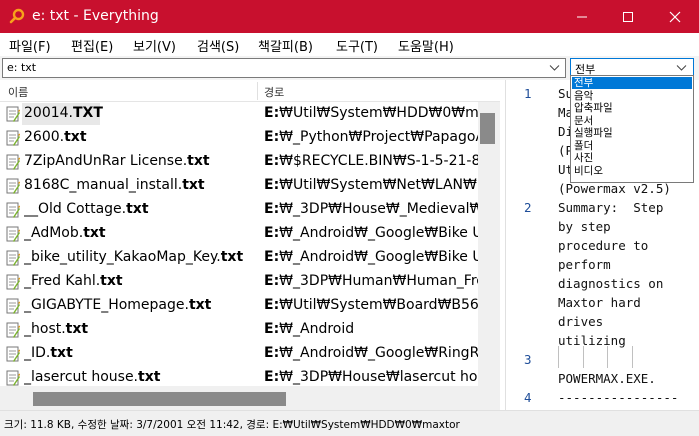 The height and width of the screenshot is (436, 699). What do you see at coordinates (154, 45) in the screenshot?
I see `menu-view: 보기(V)` at bounding box center [154, 45].